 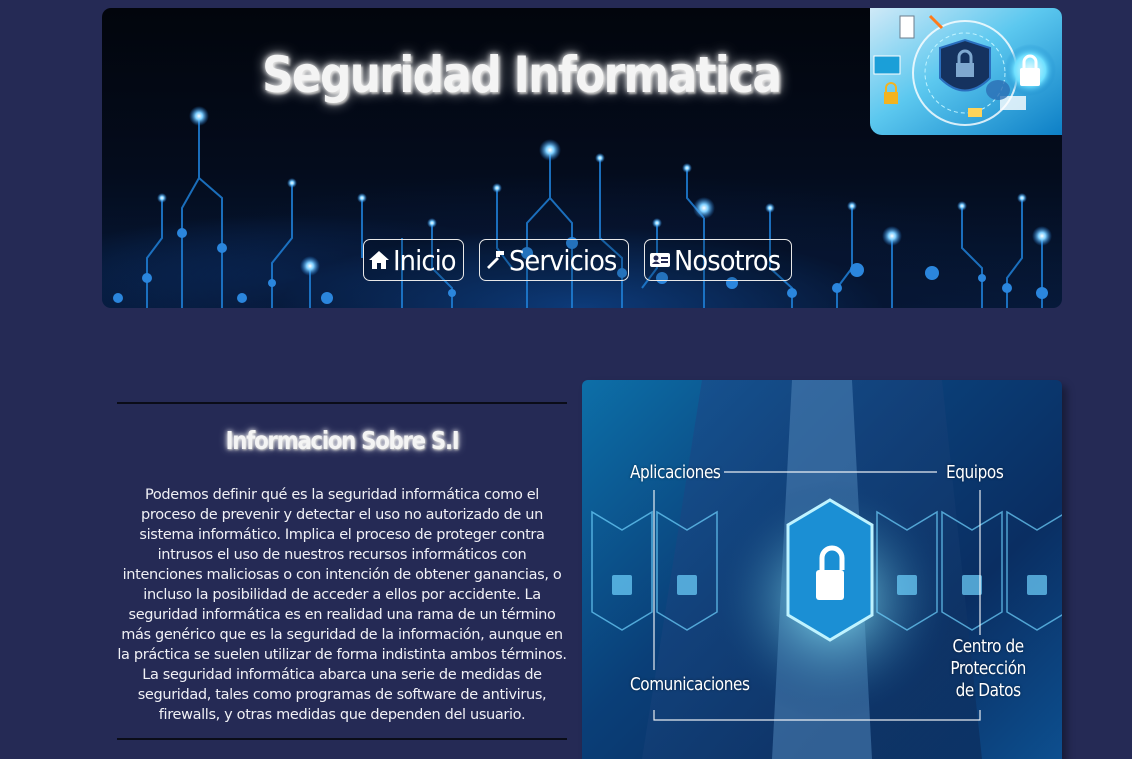 What do you see at coordinates (425, 260) in the screenshot?
I see `nav-inicio-label: Inicio` at bounding box center [425, 260].